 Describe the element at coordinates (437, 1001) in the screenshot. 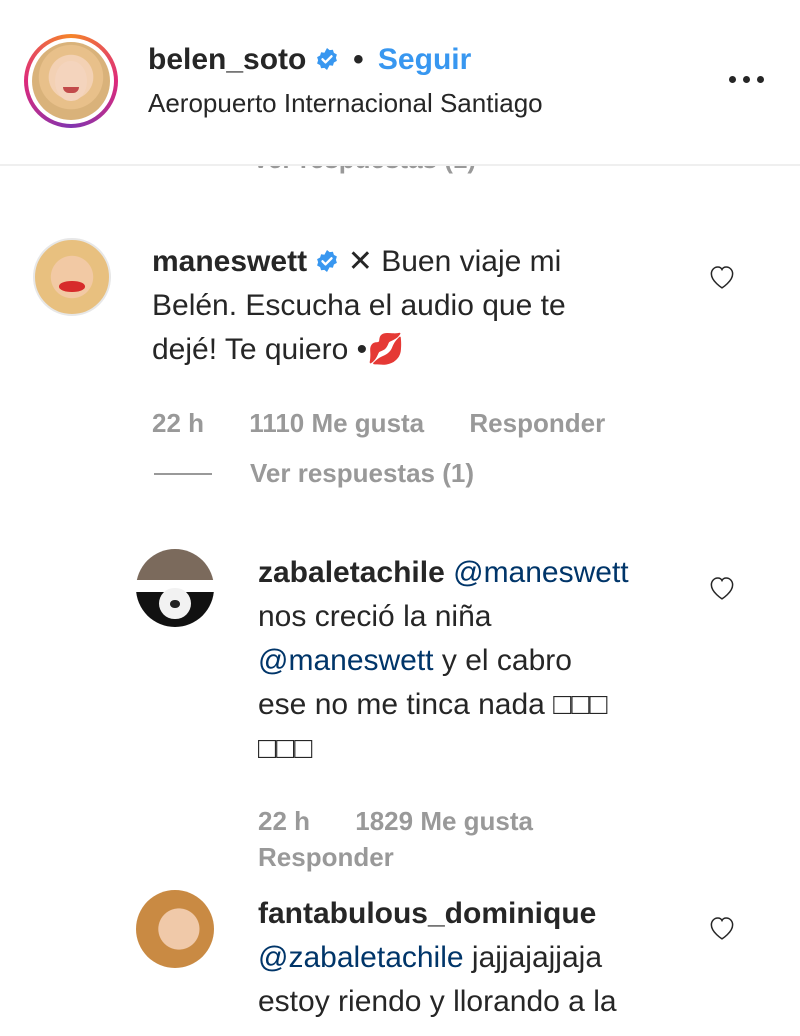

I see `comment-body: estoy riendo y llorando a la` at that location.